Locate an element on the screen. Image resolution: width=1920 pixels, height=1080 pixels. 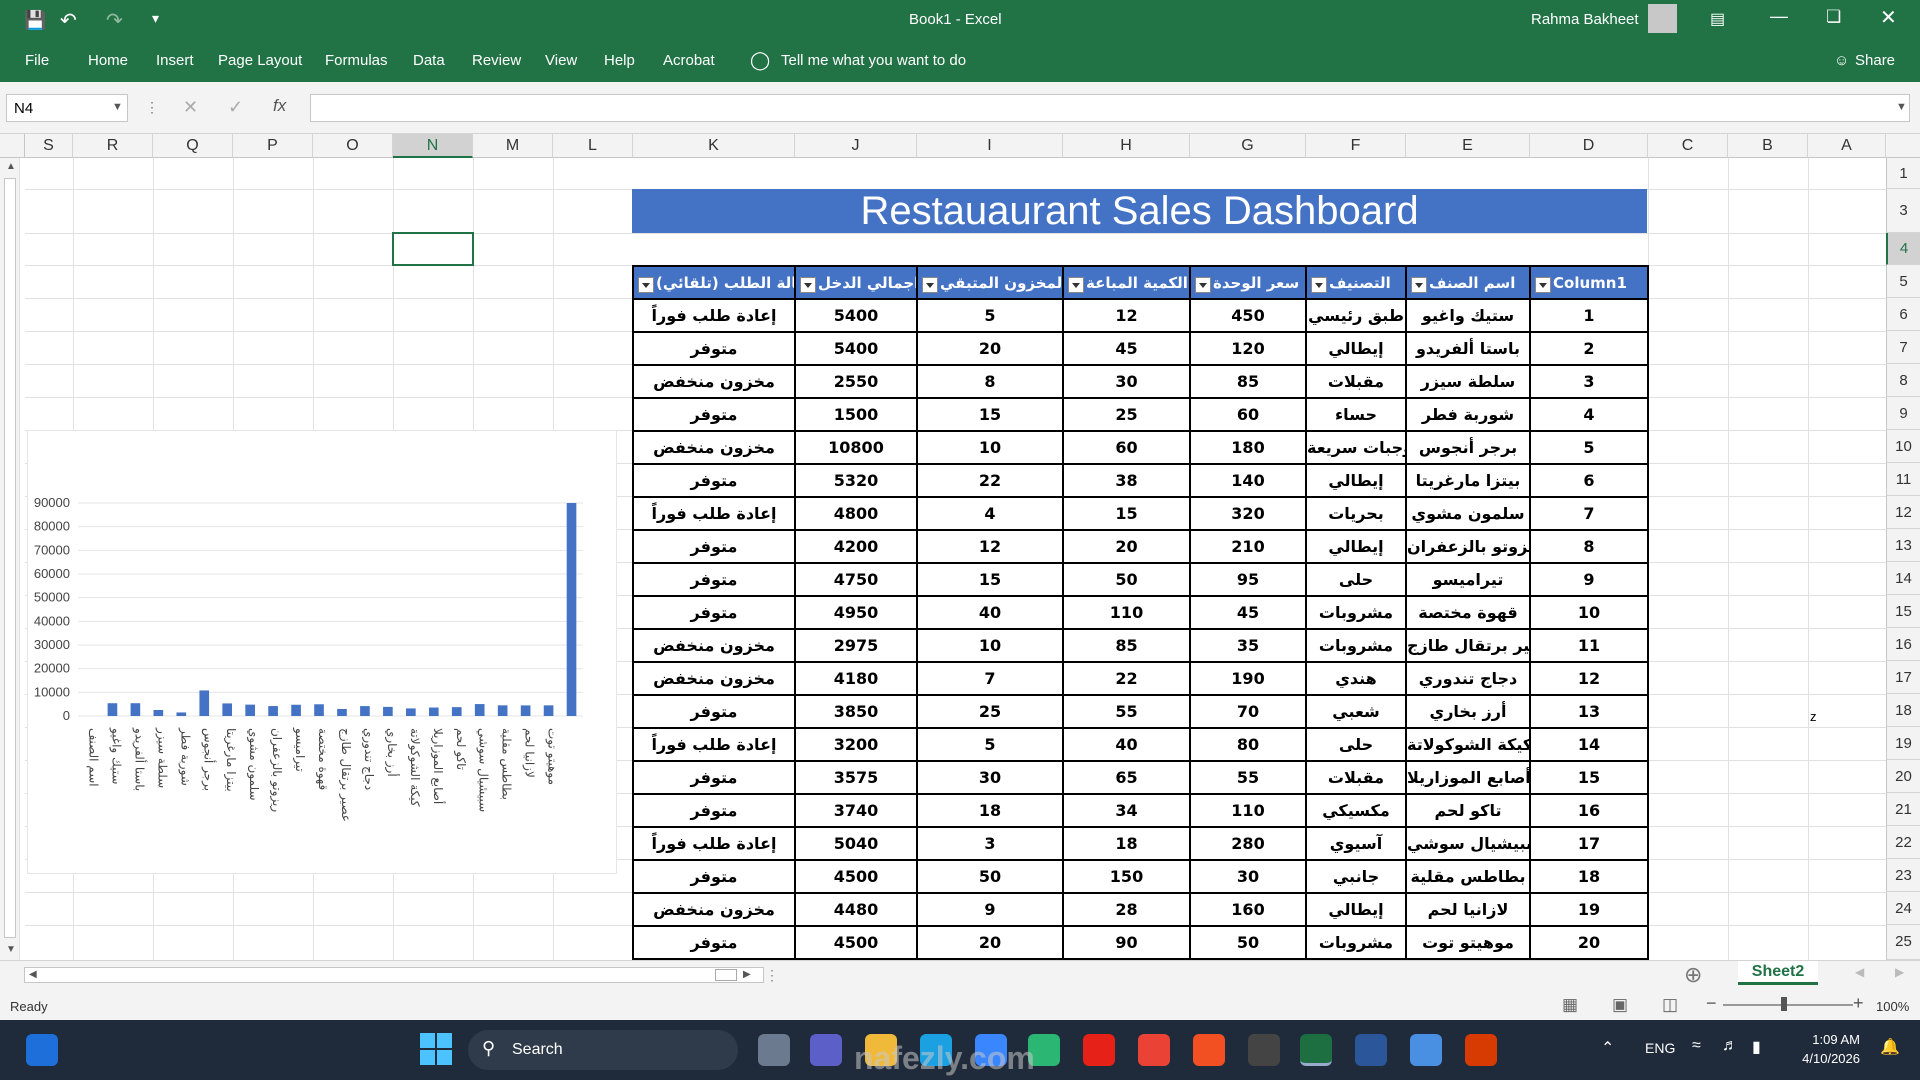
page-break-view-icon: ◫ is located at coordinates (1670, 1005).